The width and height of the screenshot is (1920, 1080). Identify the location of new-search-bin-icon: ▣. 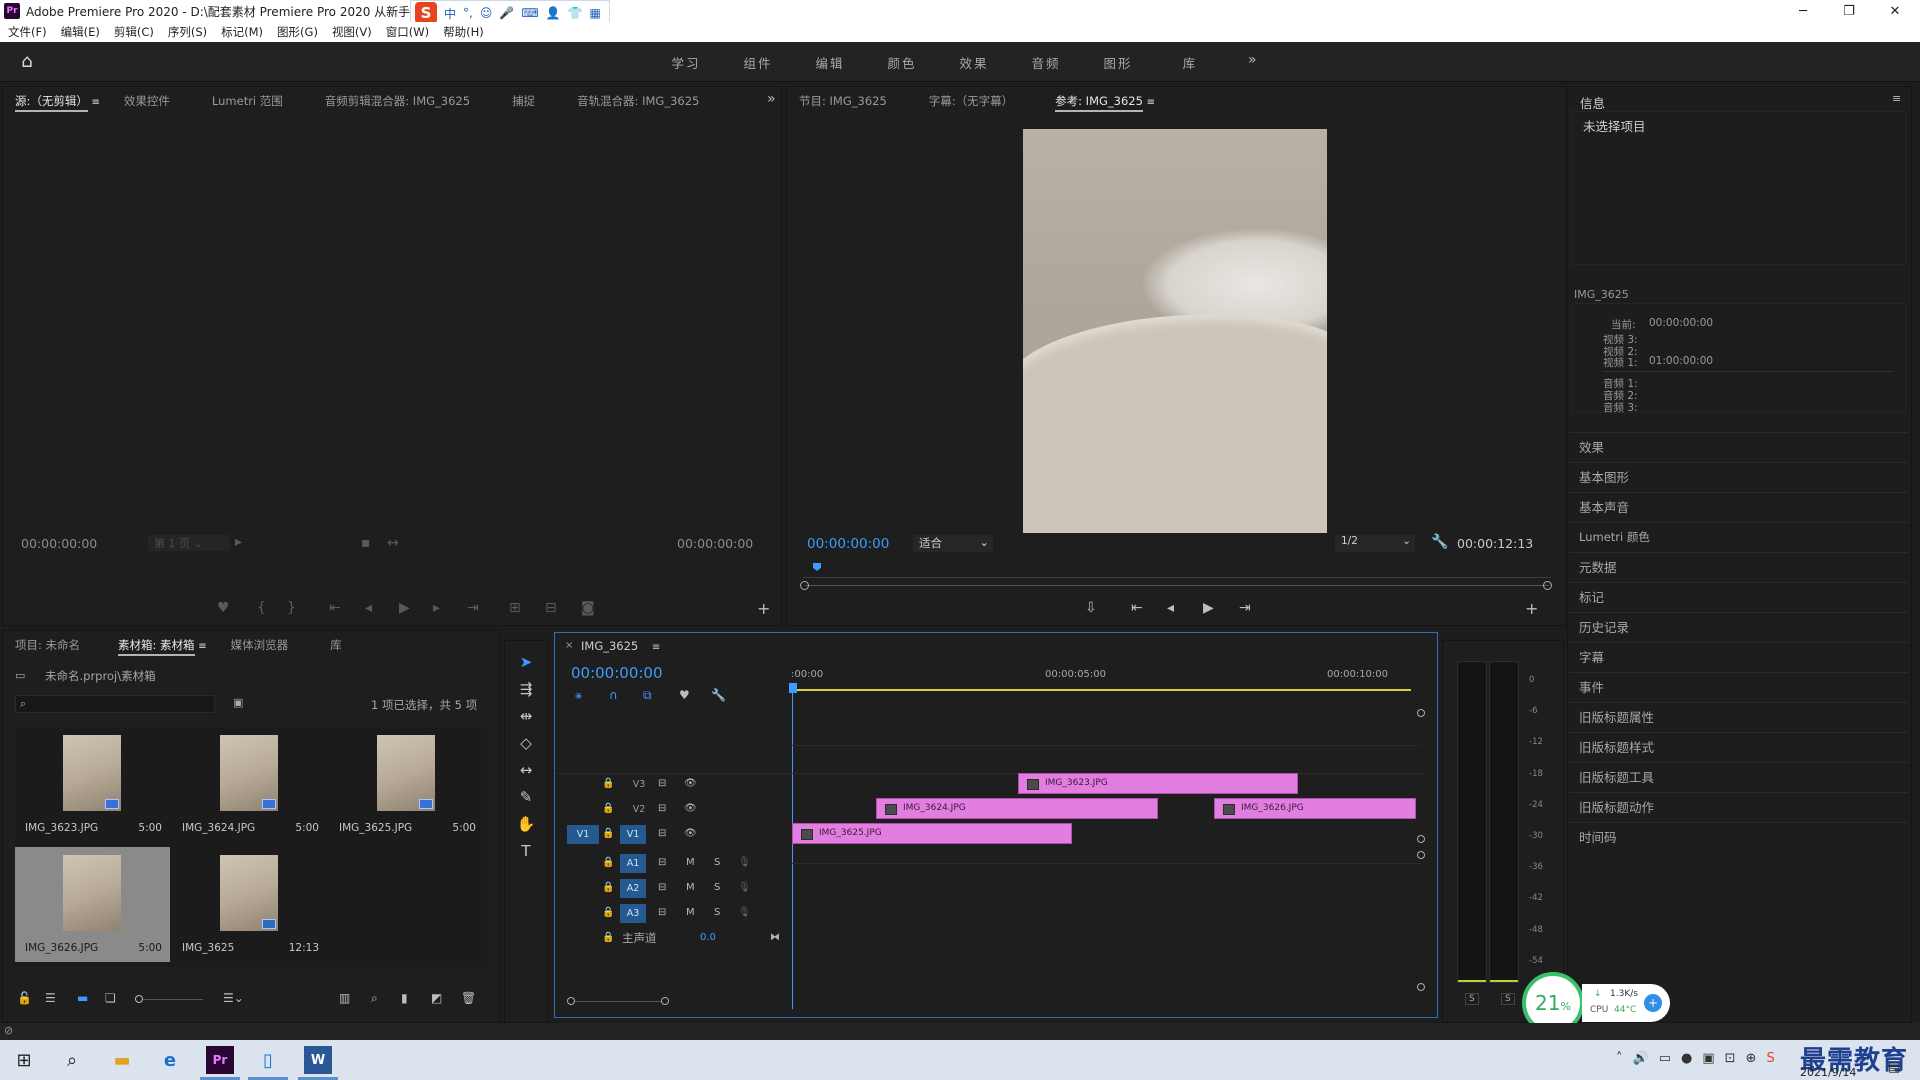
(238, 702).